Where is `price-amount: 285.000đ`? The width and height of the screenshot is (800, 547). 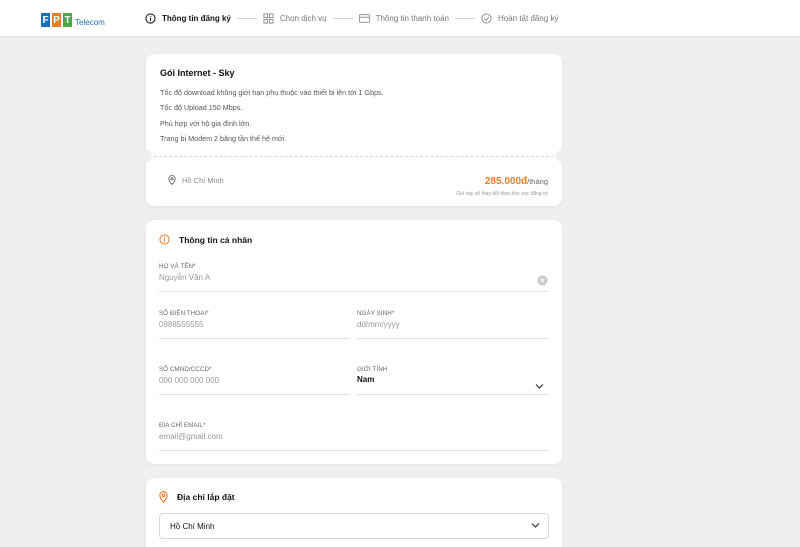 price-amount: 285.000đ is located at coordinates (506, 181).